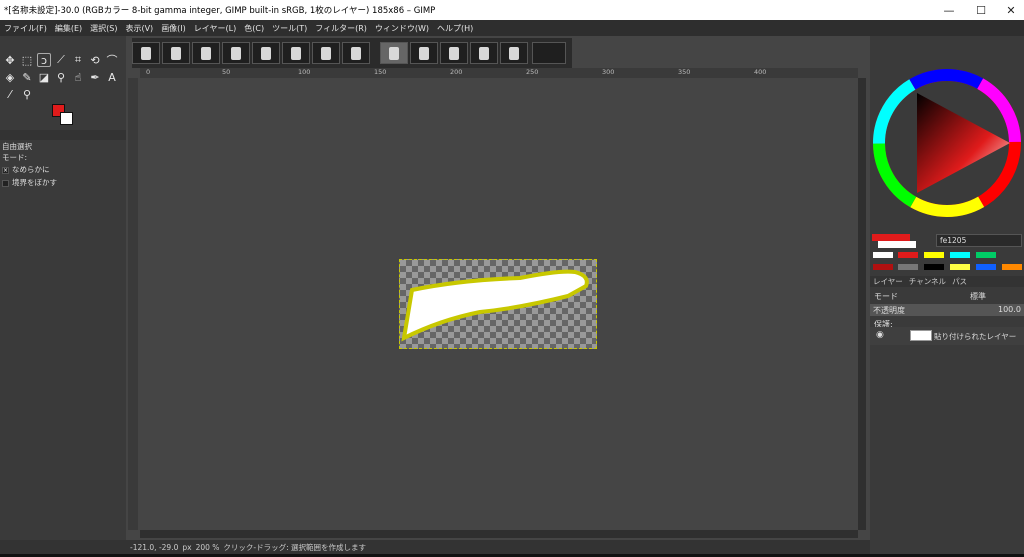  What do you see at coordinates (289, 28) in the screenshot?
I see `menu-tools: ツール(T)` at bounding box center [289, 28].